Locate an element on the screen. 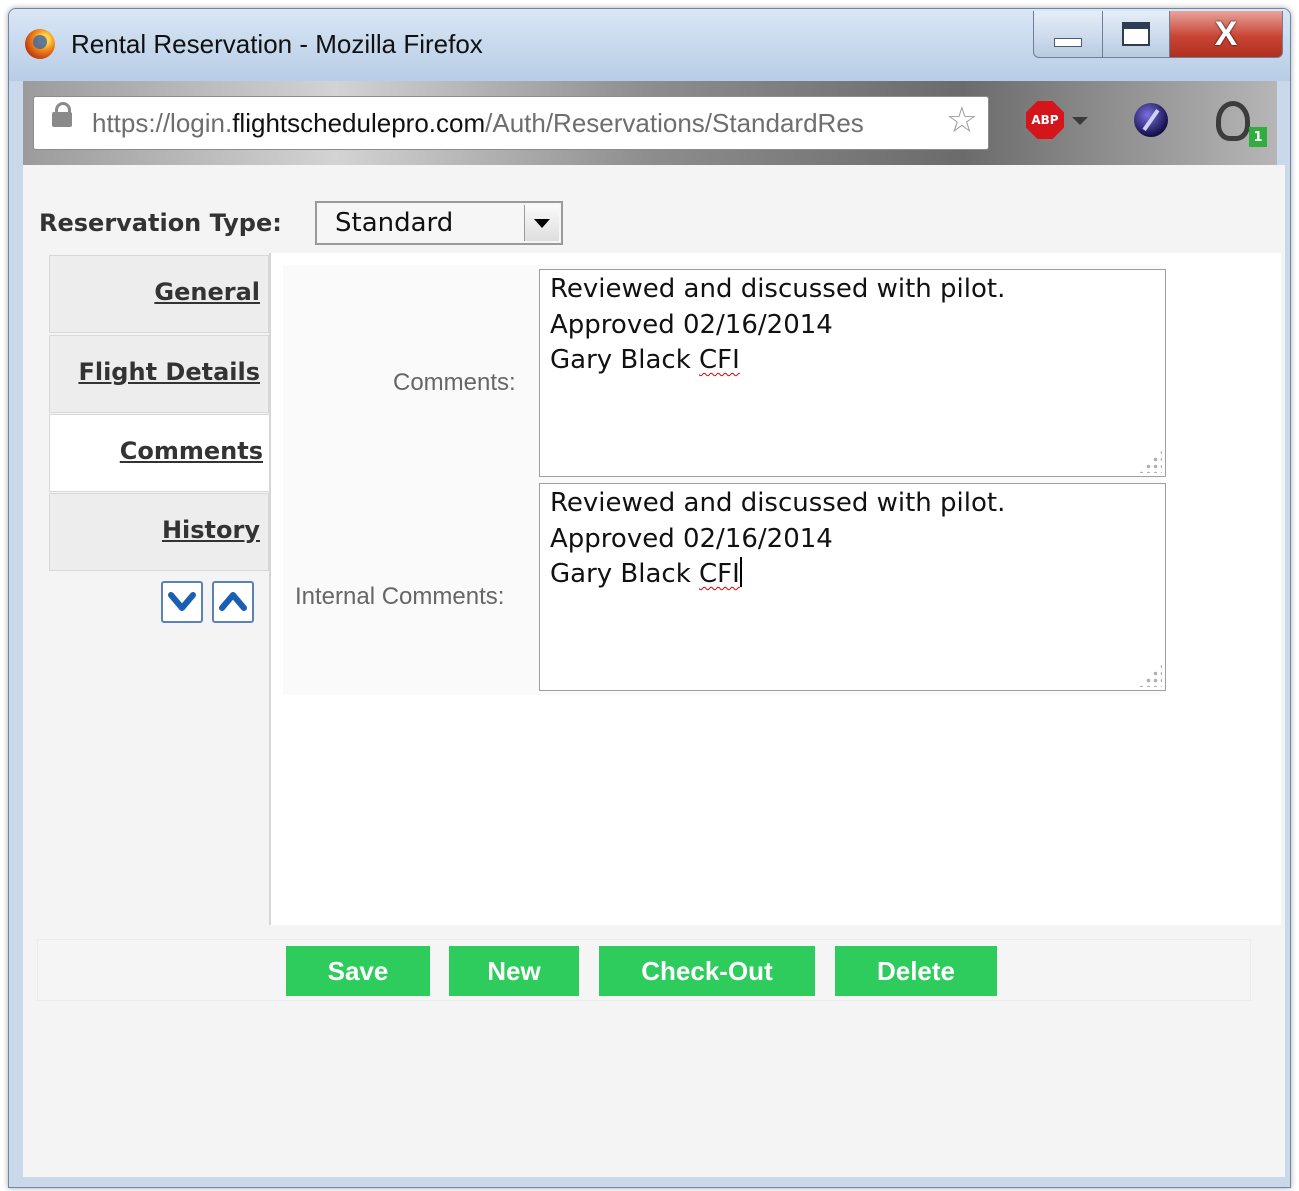 This screenshot has width=1299, height=1191. chevron-up-icon is located at coordinates (233, 601).